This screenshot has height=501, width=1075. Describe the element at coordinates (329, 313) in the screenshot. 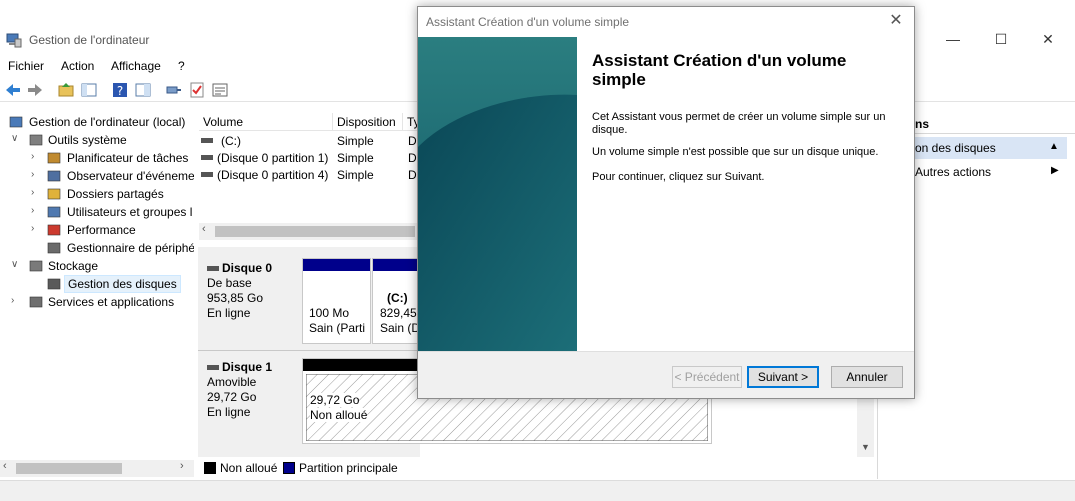

I see `partition-size: 100 Mo` at that location.